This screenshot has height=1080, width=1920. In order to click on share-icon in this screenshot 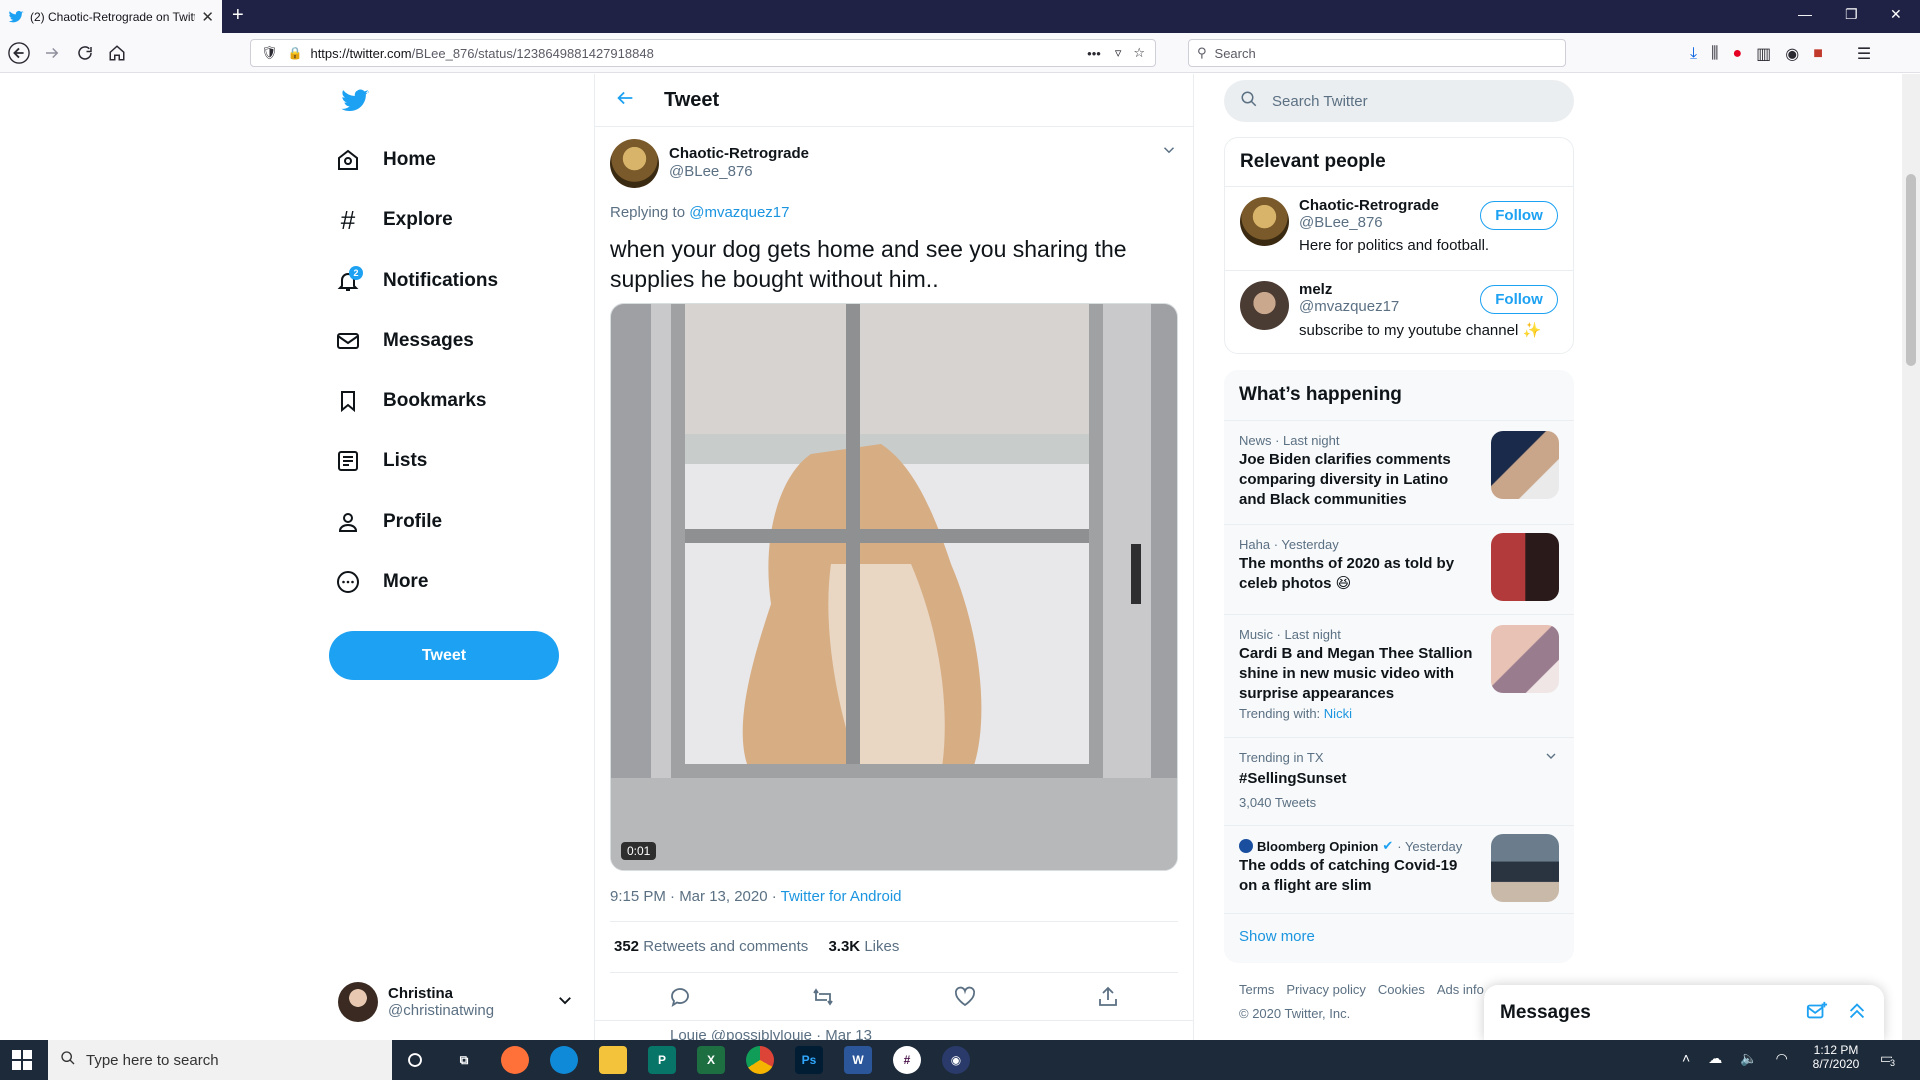, I will do `click(1108, 999)`.